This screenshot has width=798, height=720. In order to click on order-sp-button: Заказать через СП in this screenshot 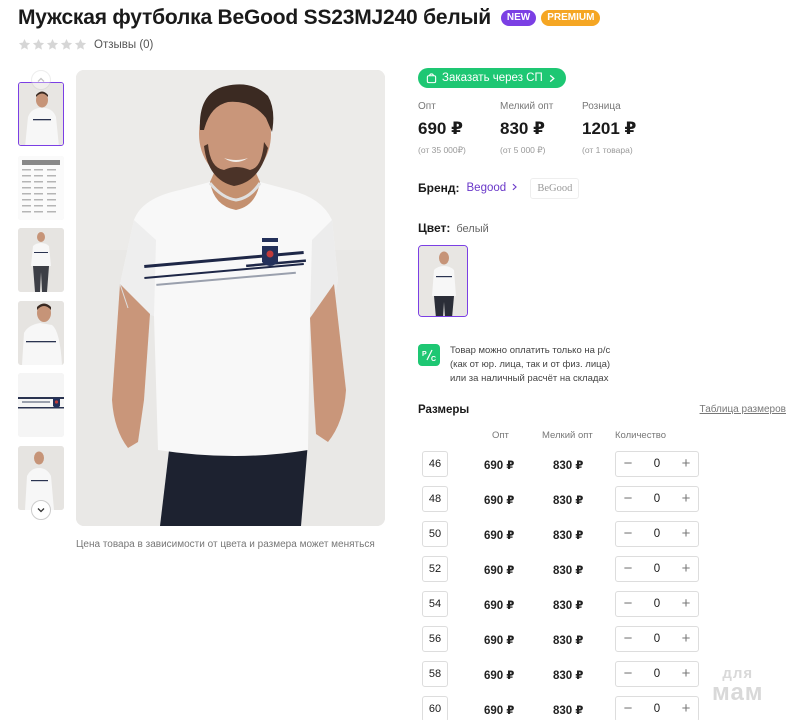, I will do `click(492, 78)`.